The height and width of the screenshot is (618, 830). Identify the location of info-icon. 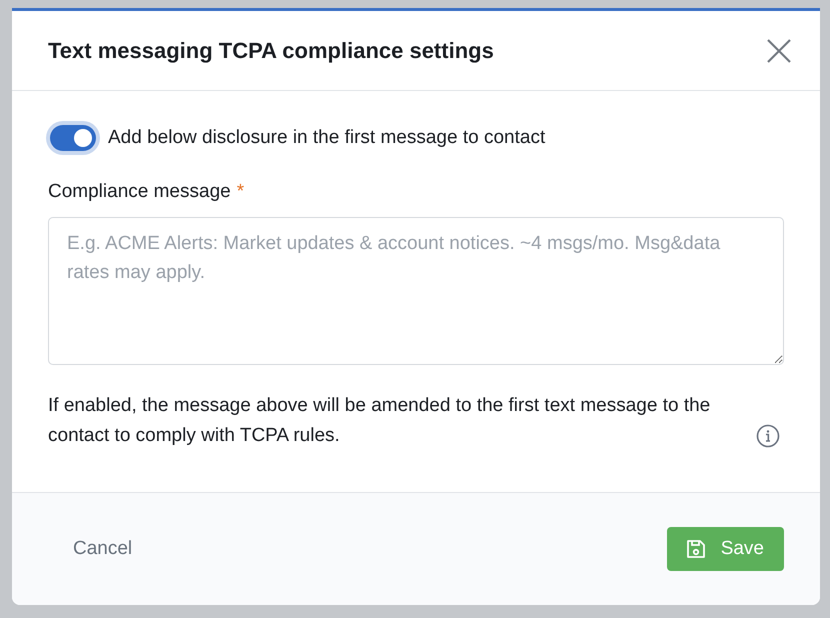
(768, 436).